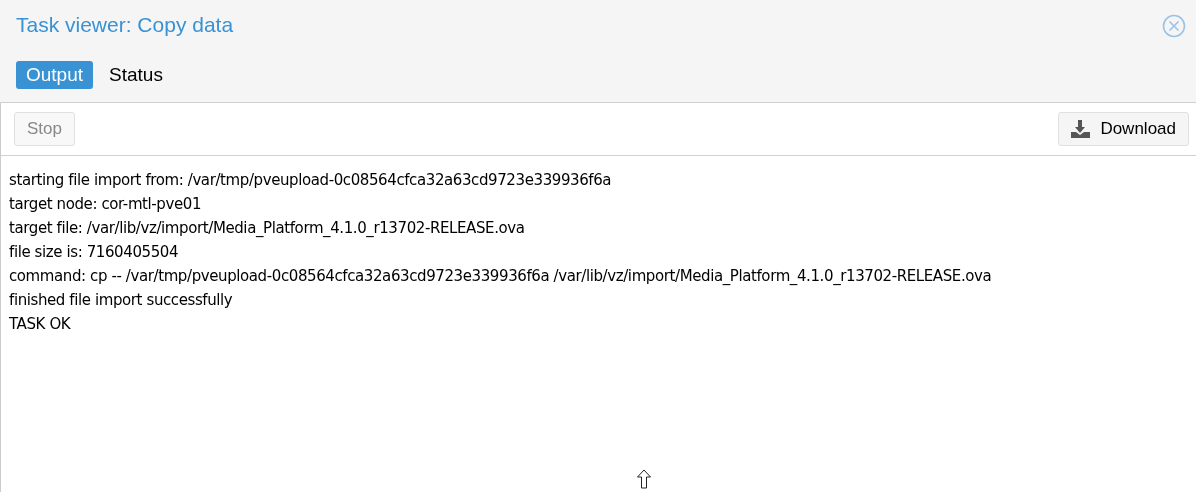 The width and height of the screenshot is (1196, 492). Describe the element at coordinates (1174, 26) in the screenshot. I see `close-icon` at that location.